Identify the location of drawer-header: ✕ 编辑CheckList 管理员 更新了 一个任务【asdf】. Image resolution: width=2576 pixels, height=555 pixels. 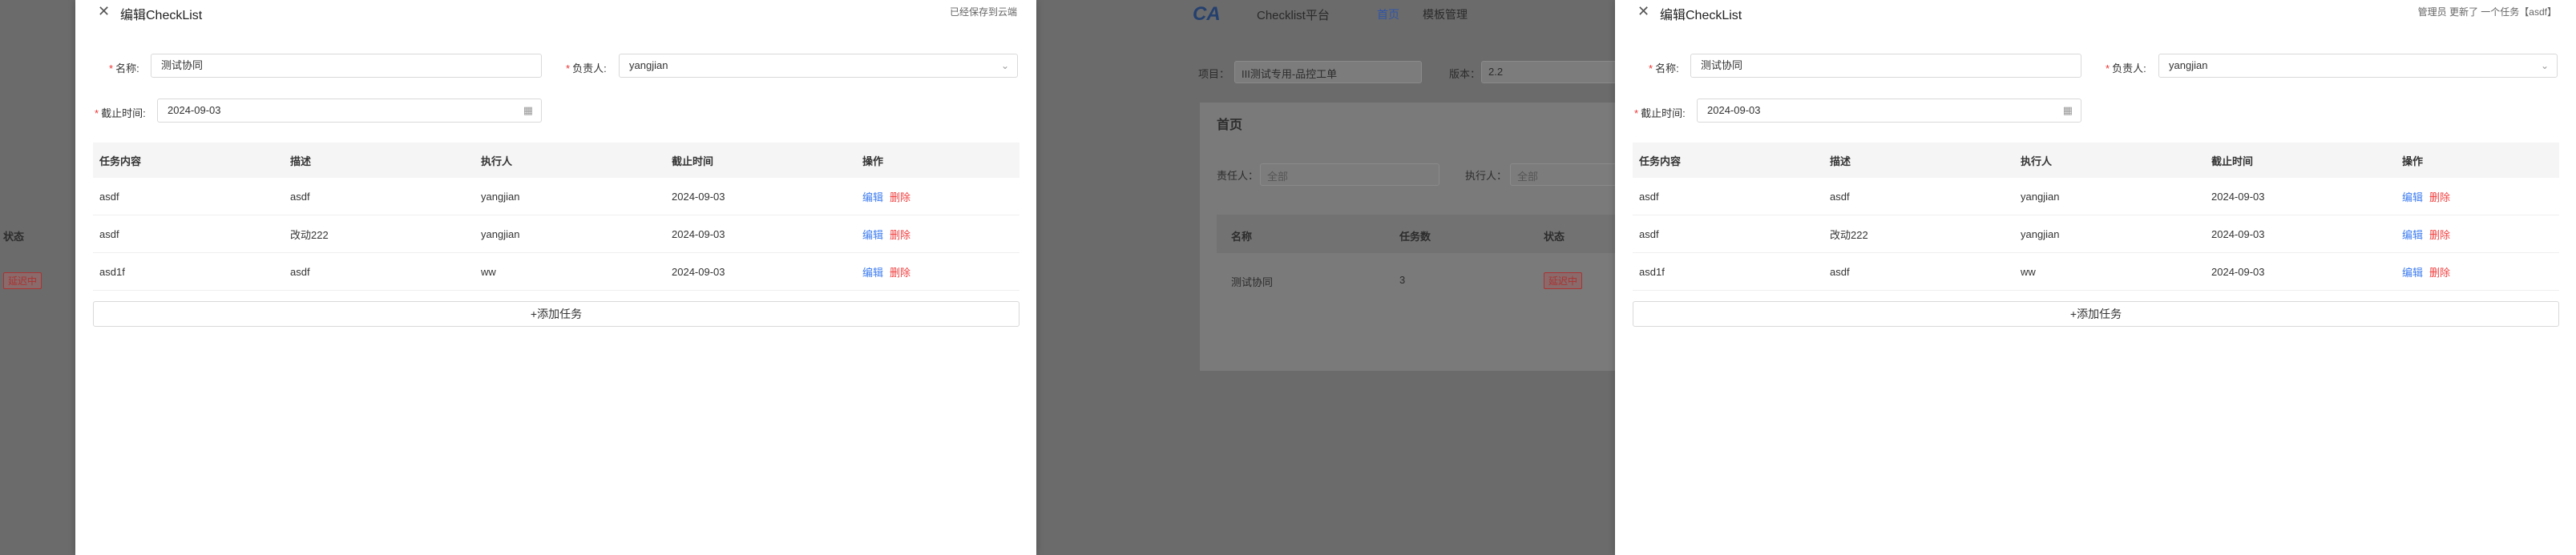
(2096, 11).